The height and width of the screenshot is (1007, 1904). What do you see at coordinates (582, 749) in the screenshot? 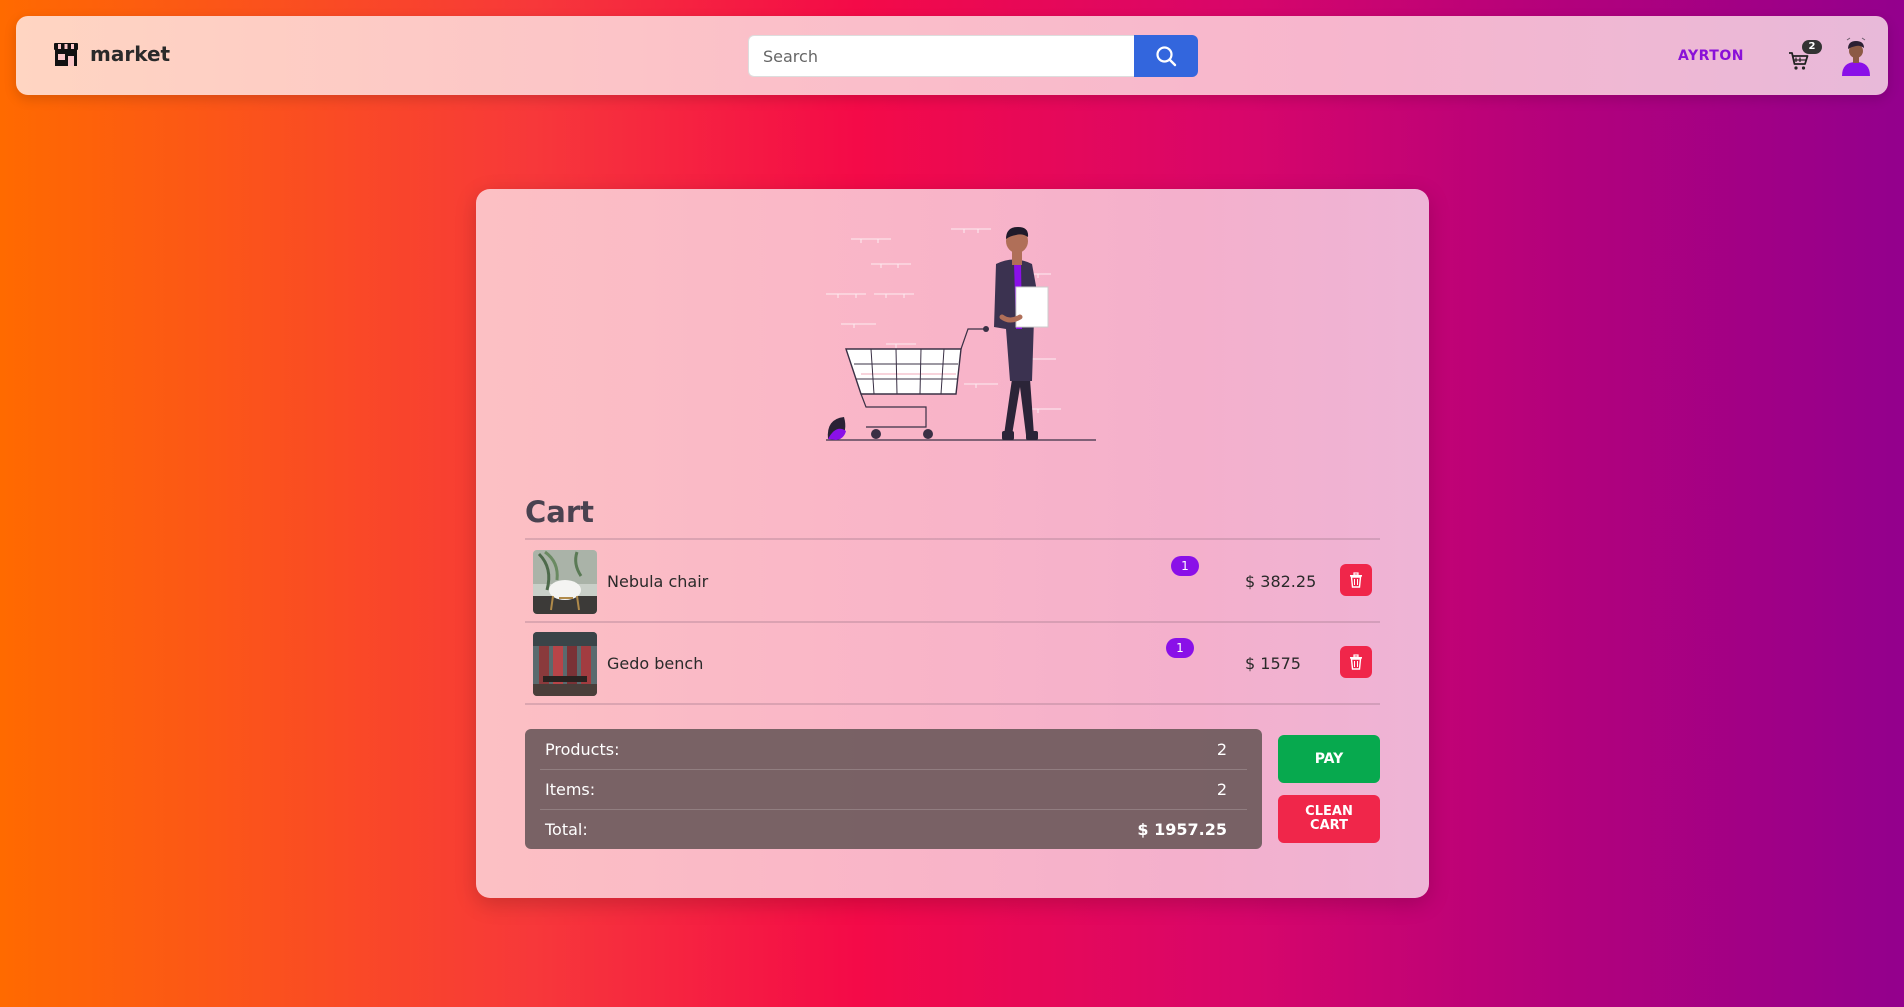
I see `products-label: Products:` at bounding box center [582, 749].